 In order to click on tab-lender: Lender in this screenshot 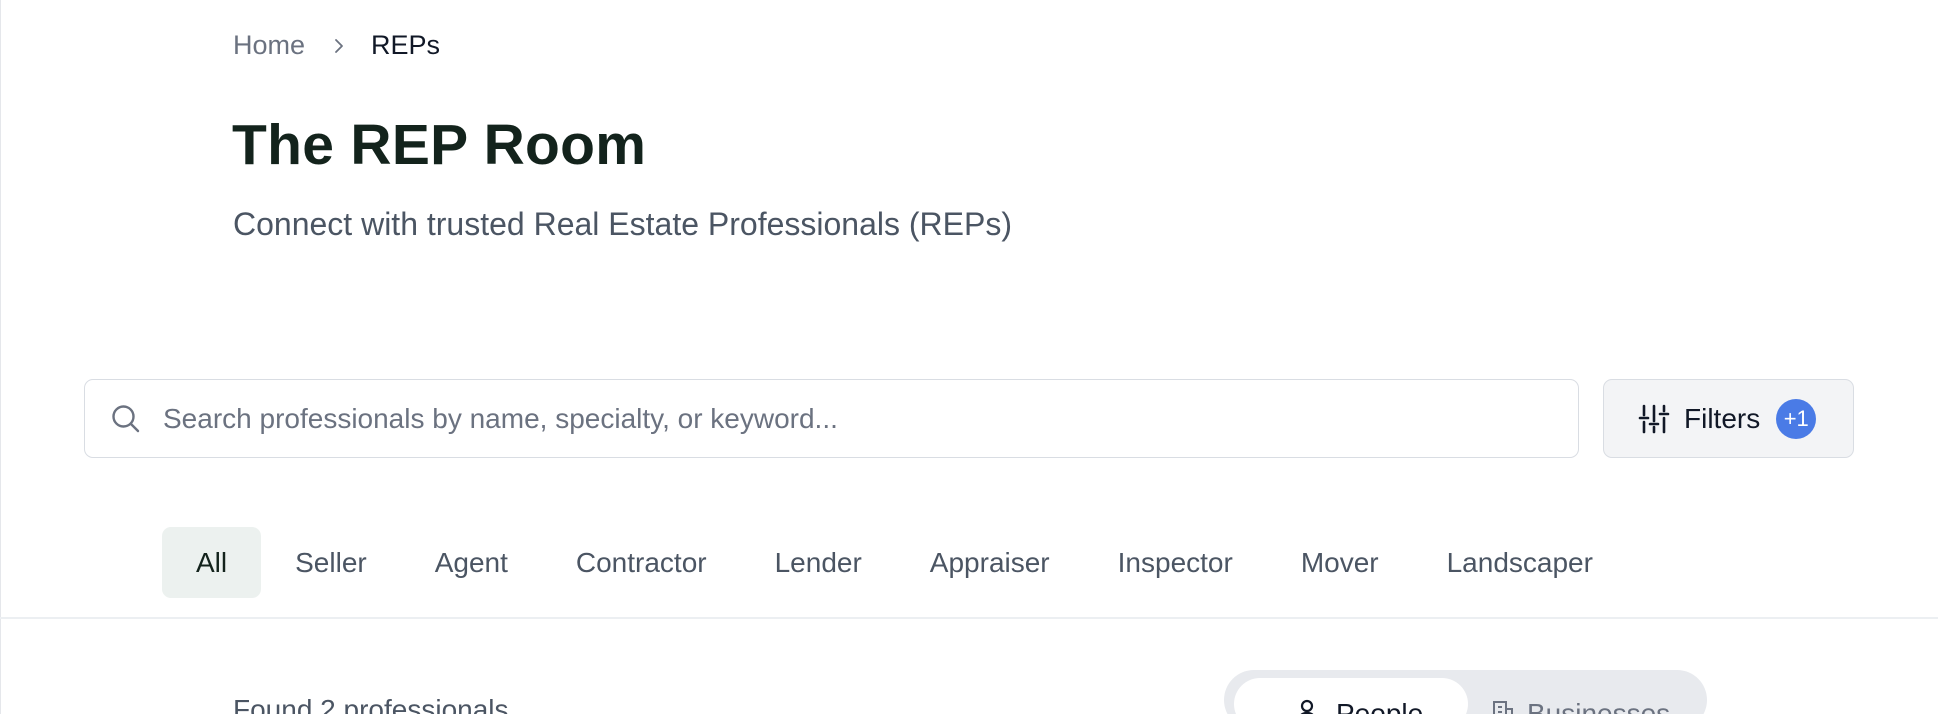, I will do `click(818, 562)`.